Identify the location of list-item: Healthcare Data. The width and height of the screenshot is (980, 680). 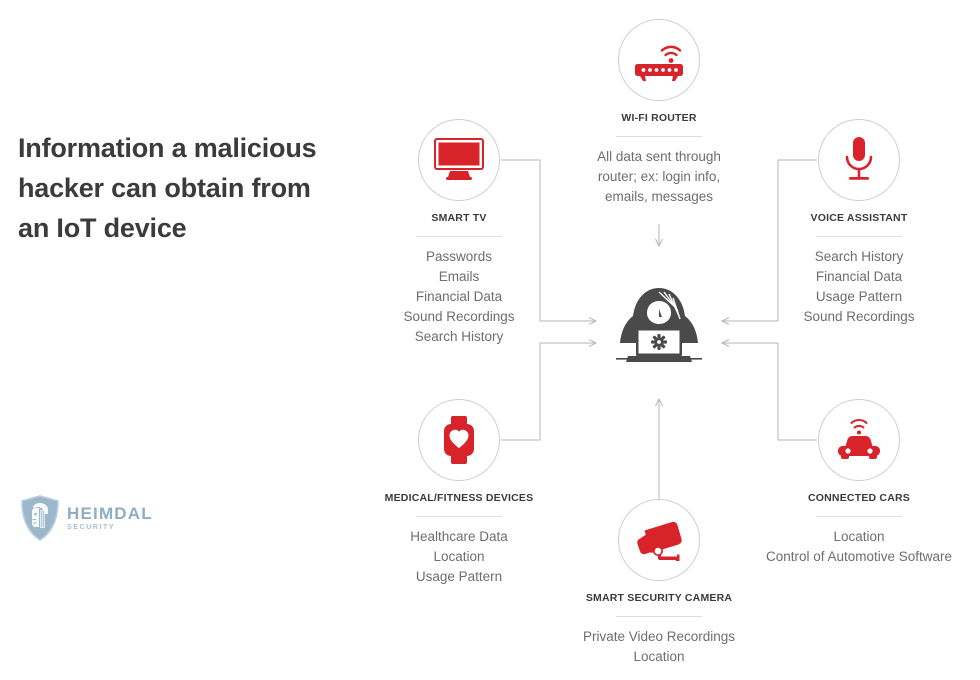
(459, 536).